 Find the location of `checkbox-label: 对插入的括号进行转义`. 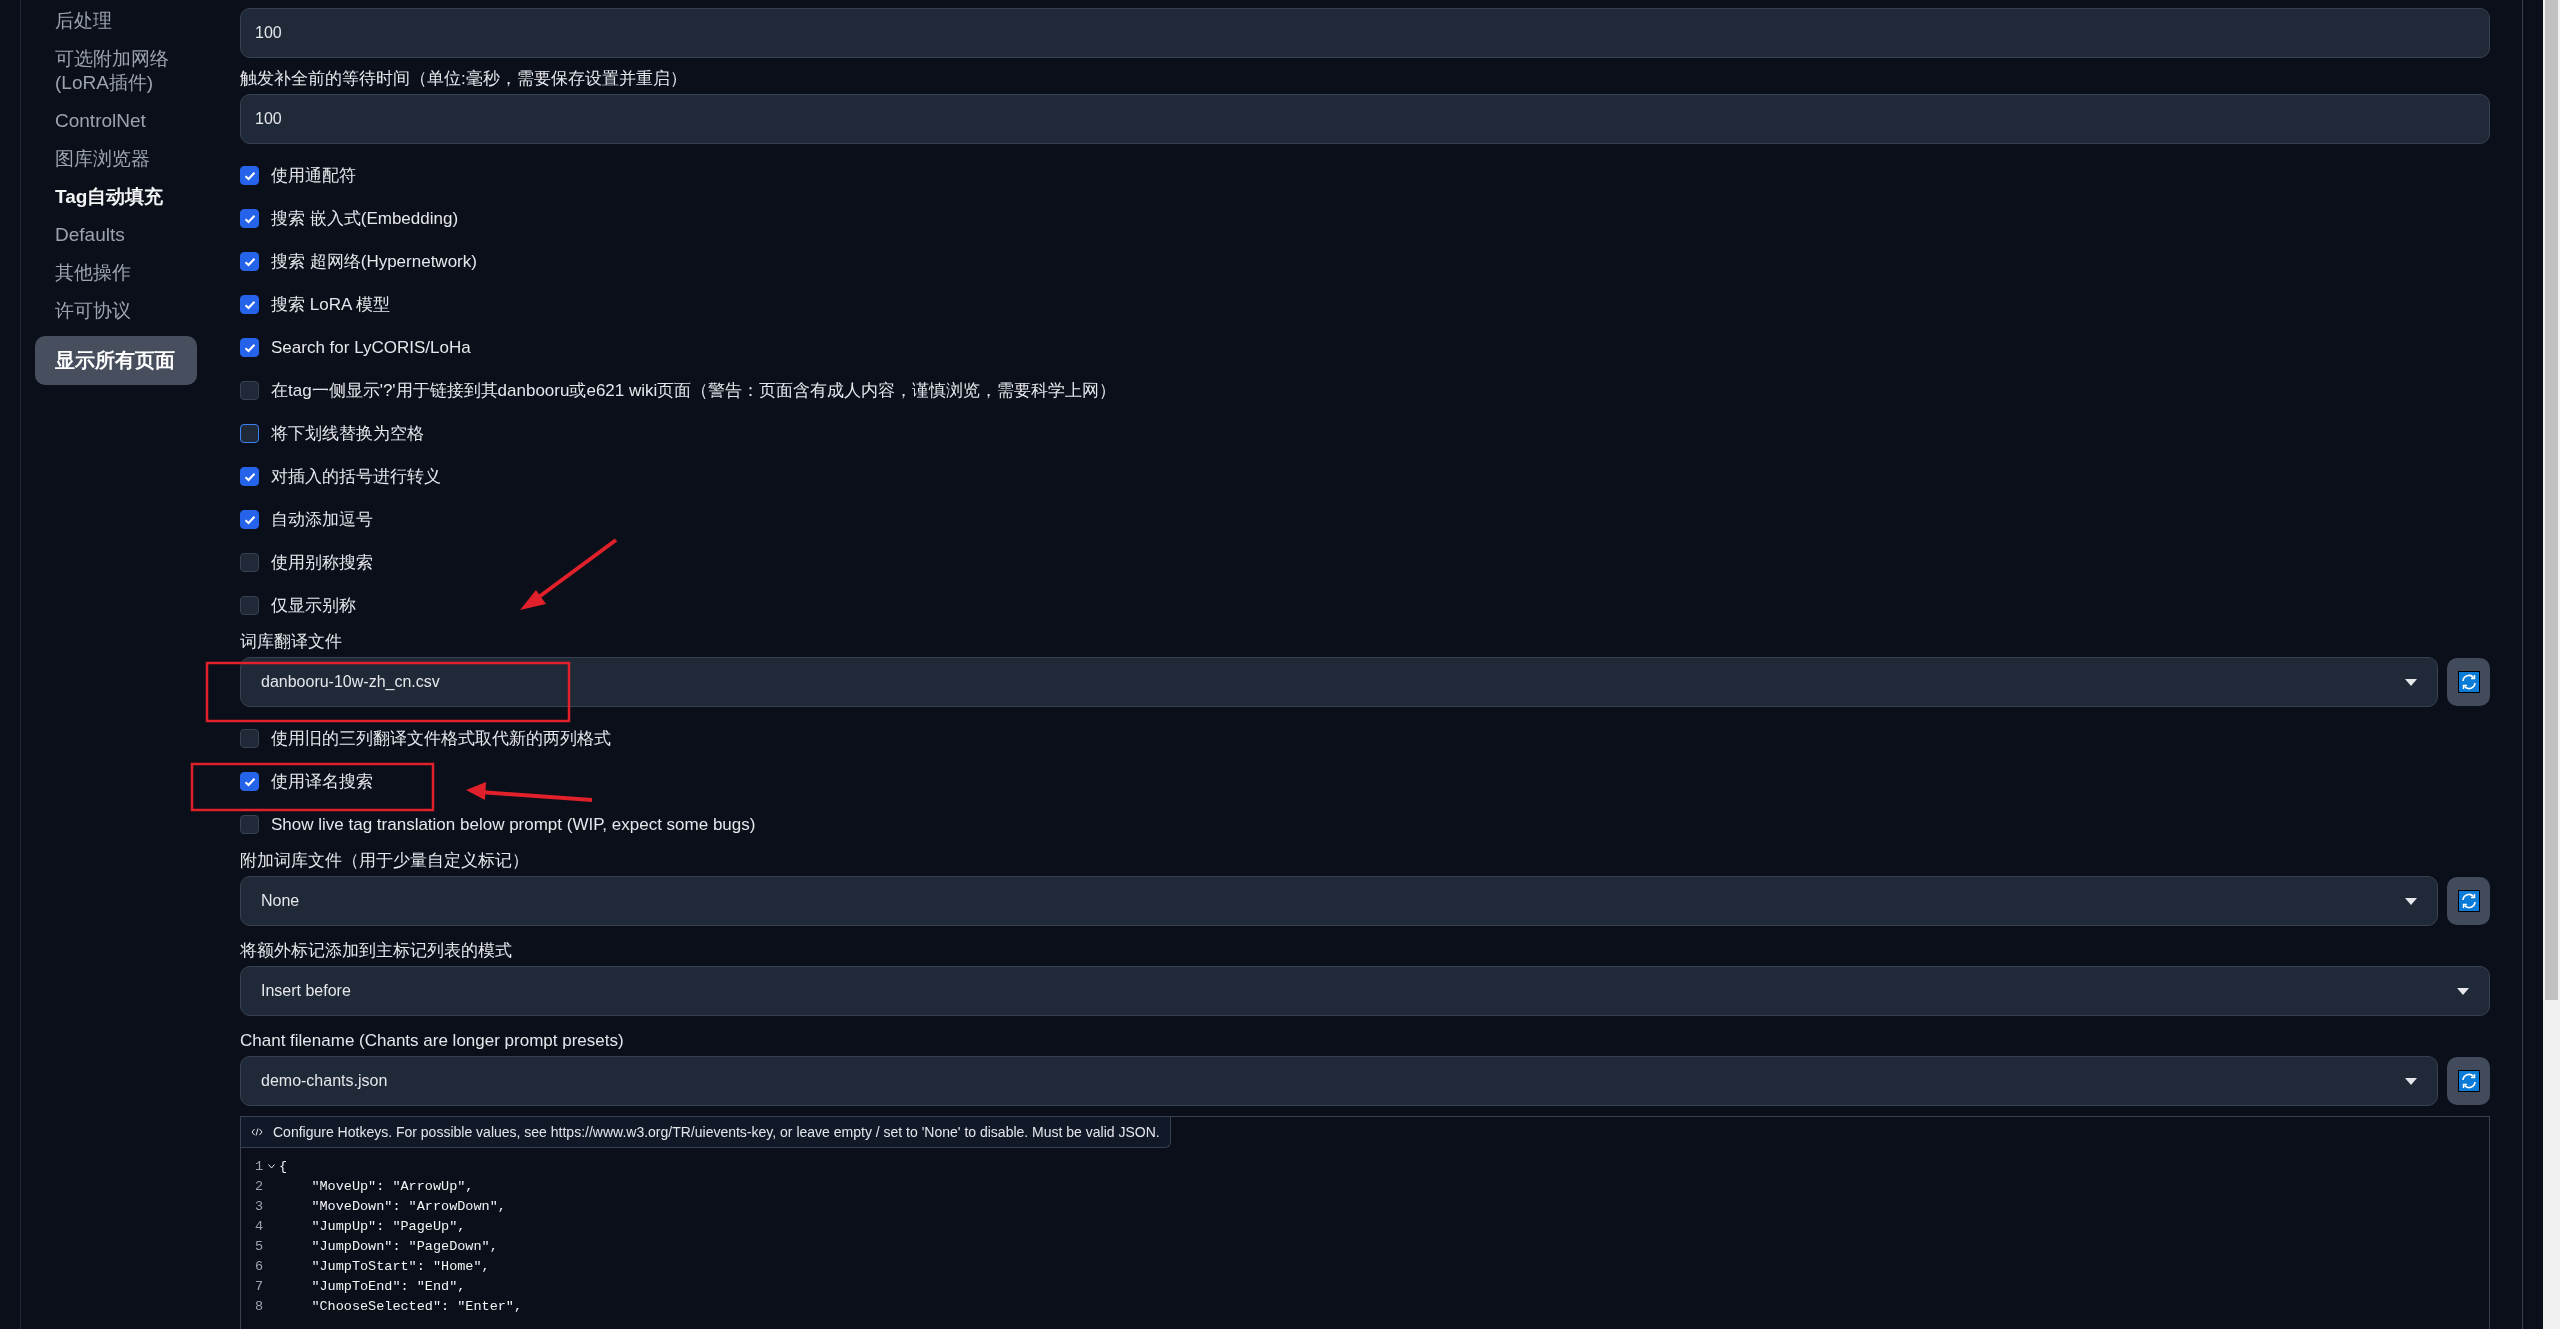

checkbox-label: 对插入的括号进行转义 is located at coordinates (356, 477).